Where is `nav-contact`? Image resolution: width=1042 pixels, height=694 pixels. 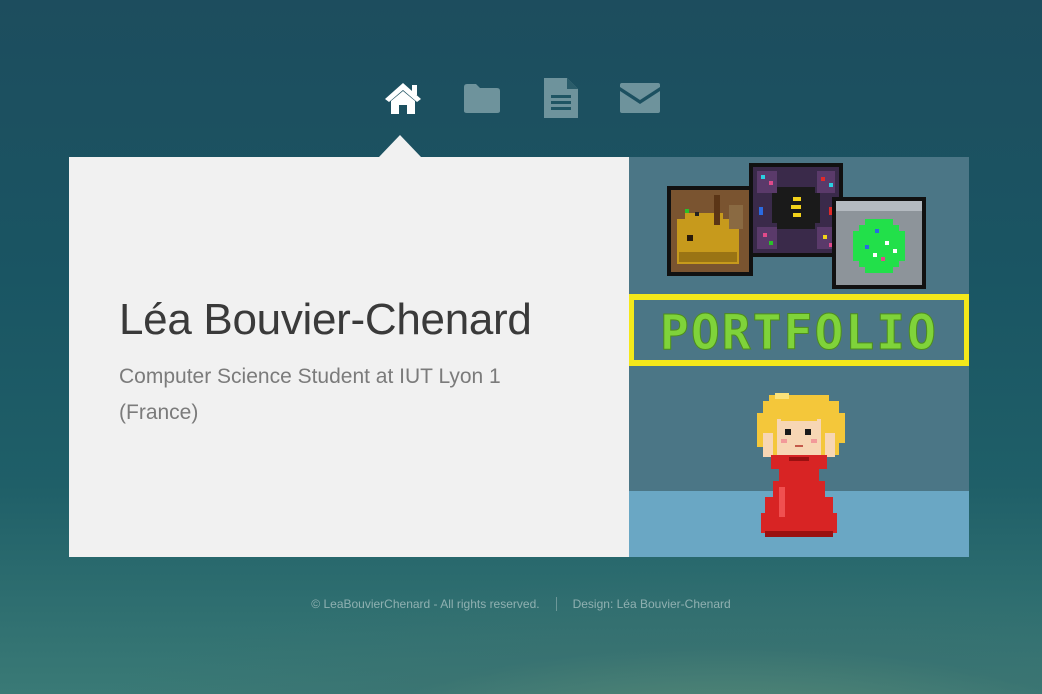
nav-contact is located at coordinates (639, 98).